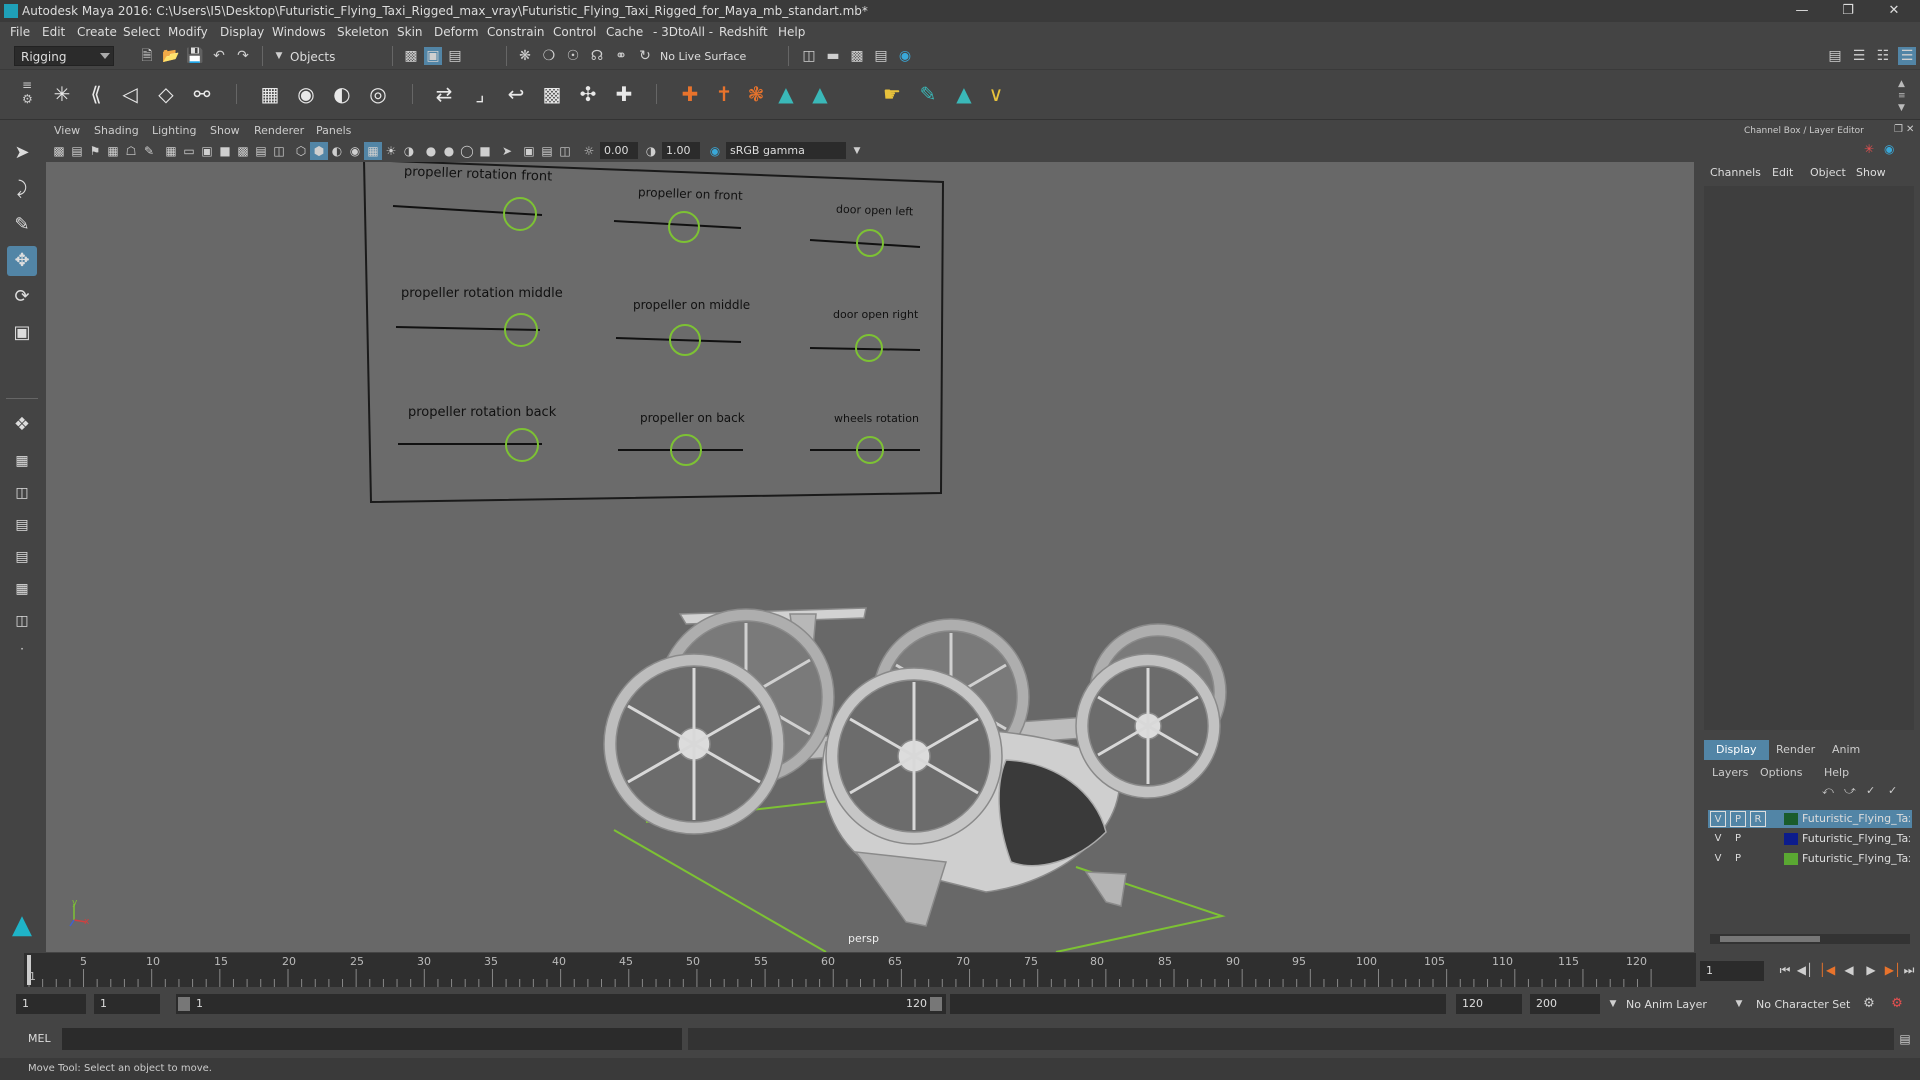 The width and height of the screenshot is (1920, 1080). Describe the element at coordinates (552, 94) in the screenshot. I see `paint-weights-icon: ▩` at that location.